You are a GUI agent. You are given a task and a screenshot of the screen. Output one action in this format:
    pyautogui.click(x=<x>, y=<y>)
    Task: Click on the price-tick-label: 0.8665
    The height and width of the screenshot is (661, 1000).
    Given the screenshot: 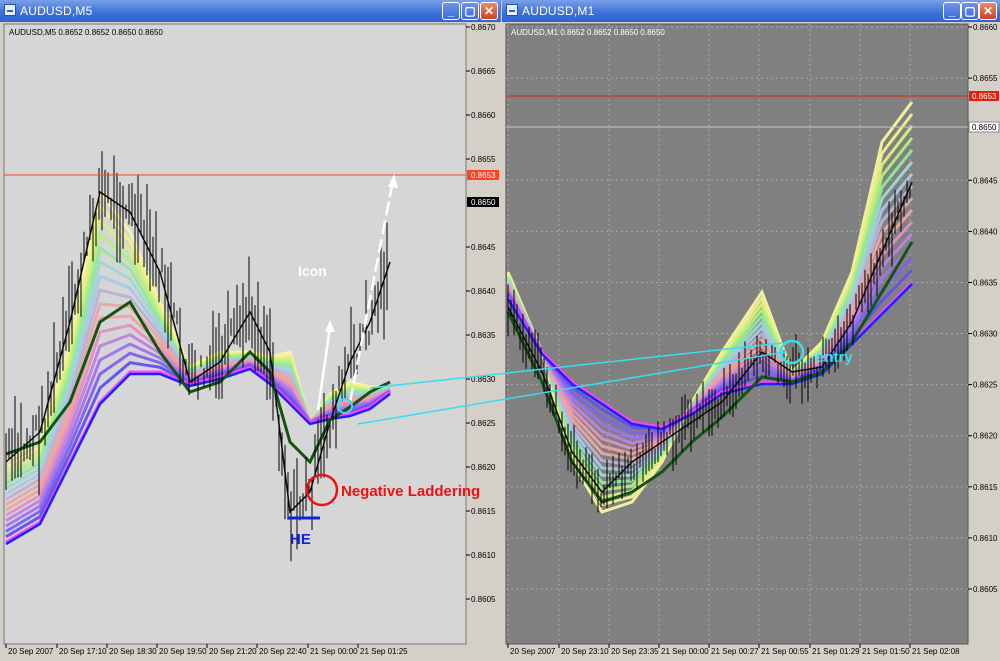 What is the action you would take?
    pyautogui.click(x=483, y=71)
    